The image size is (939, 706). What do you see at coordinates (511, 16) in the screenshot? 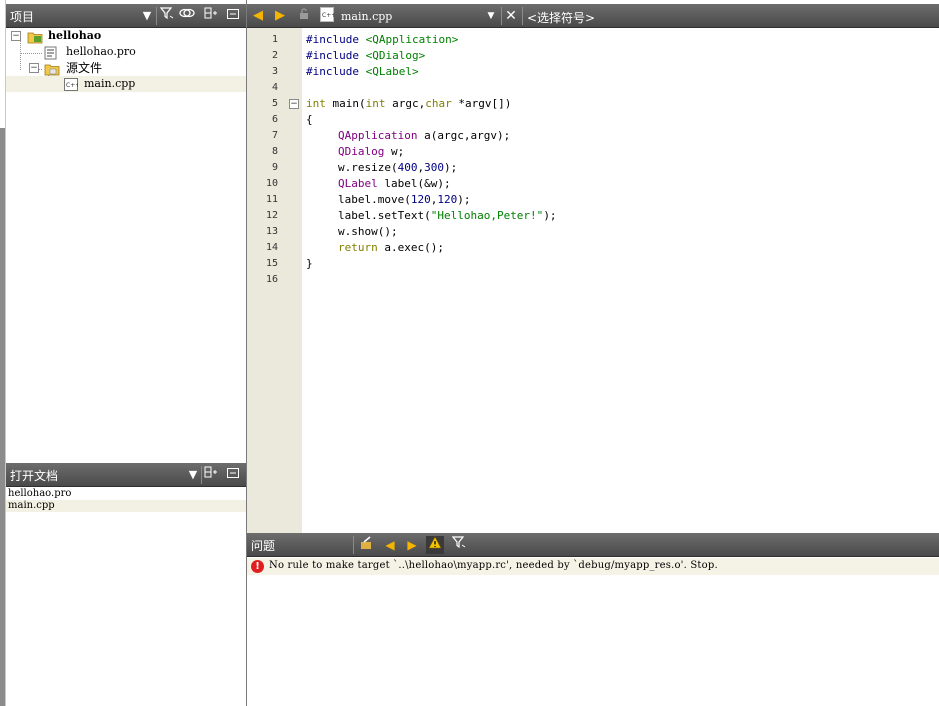
I see `close-file-icon: ✕` at bounding box center [511, 16].